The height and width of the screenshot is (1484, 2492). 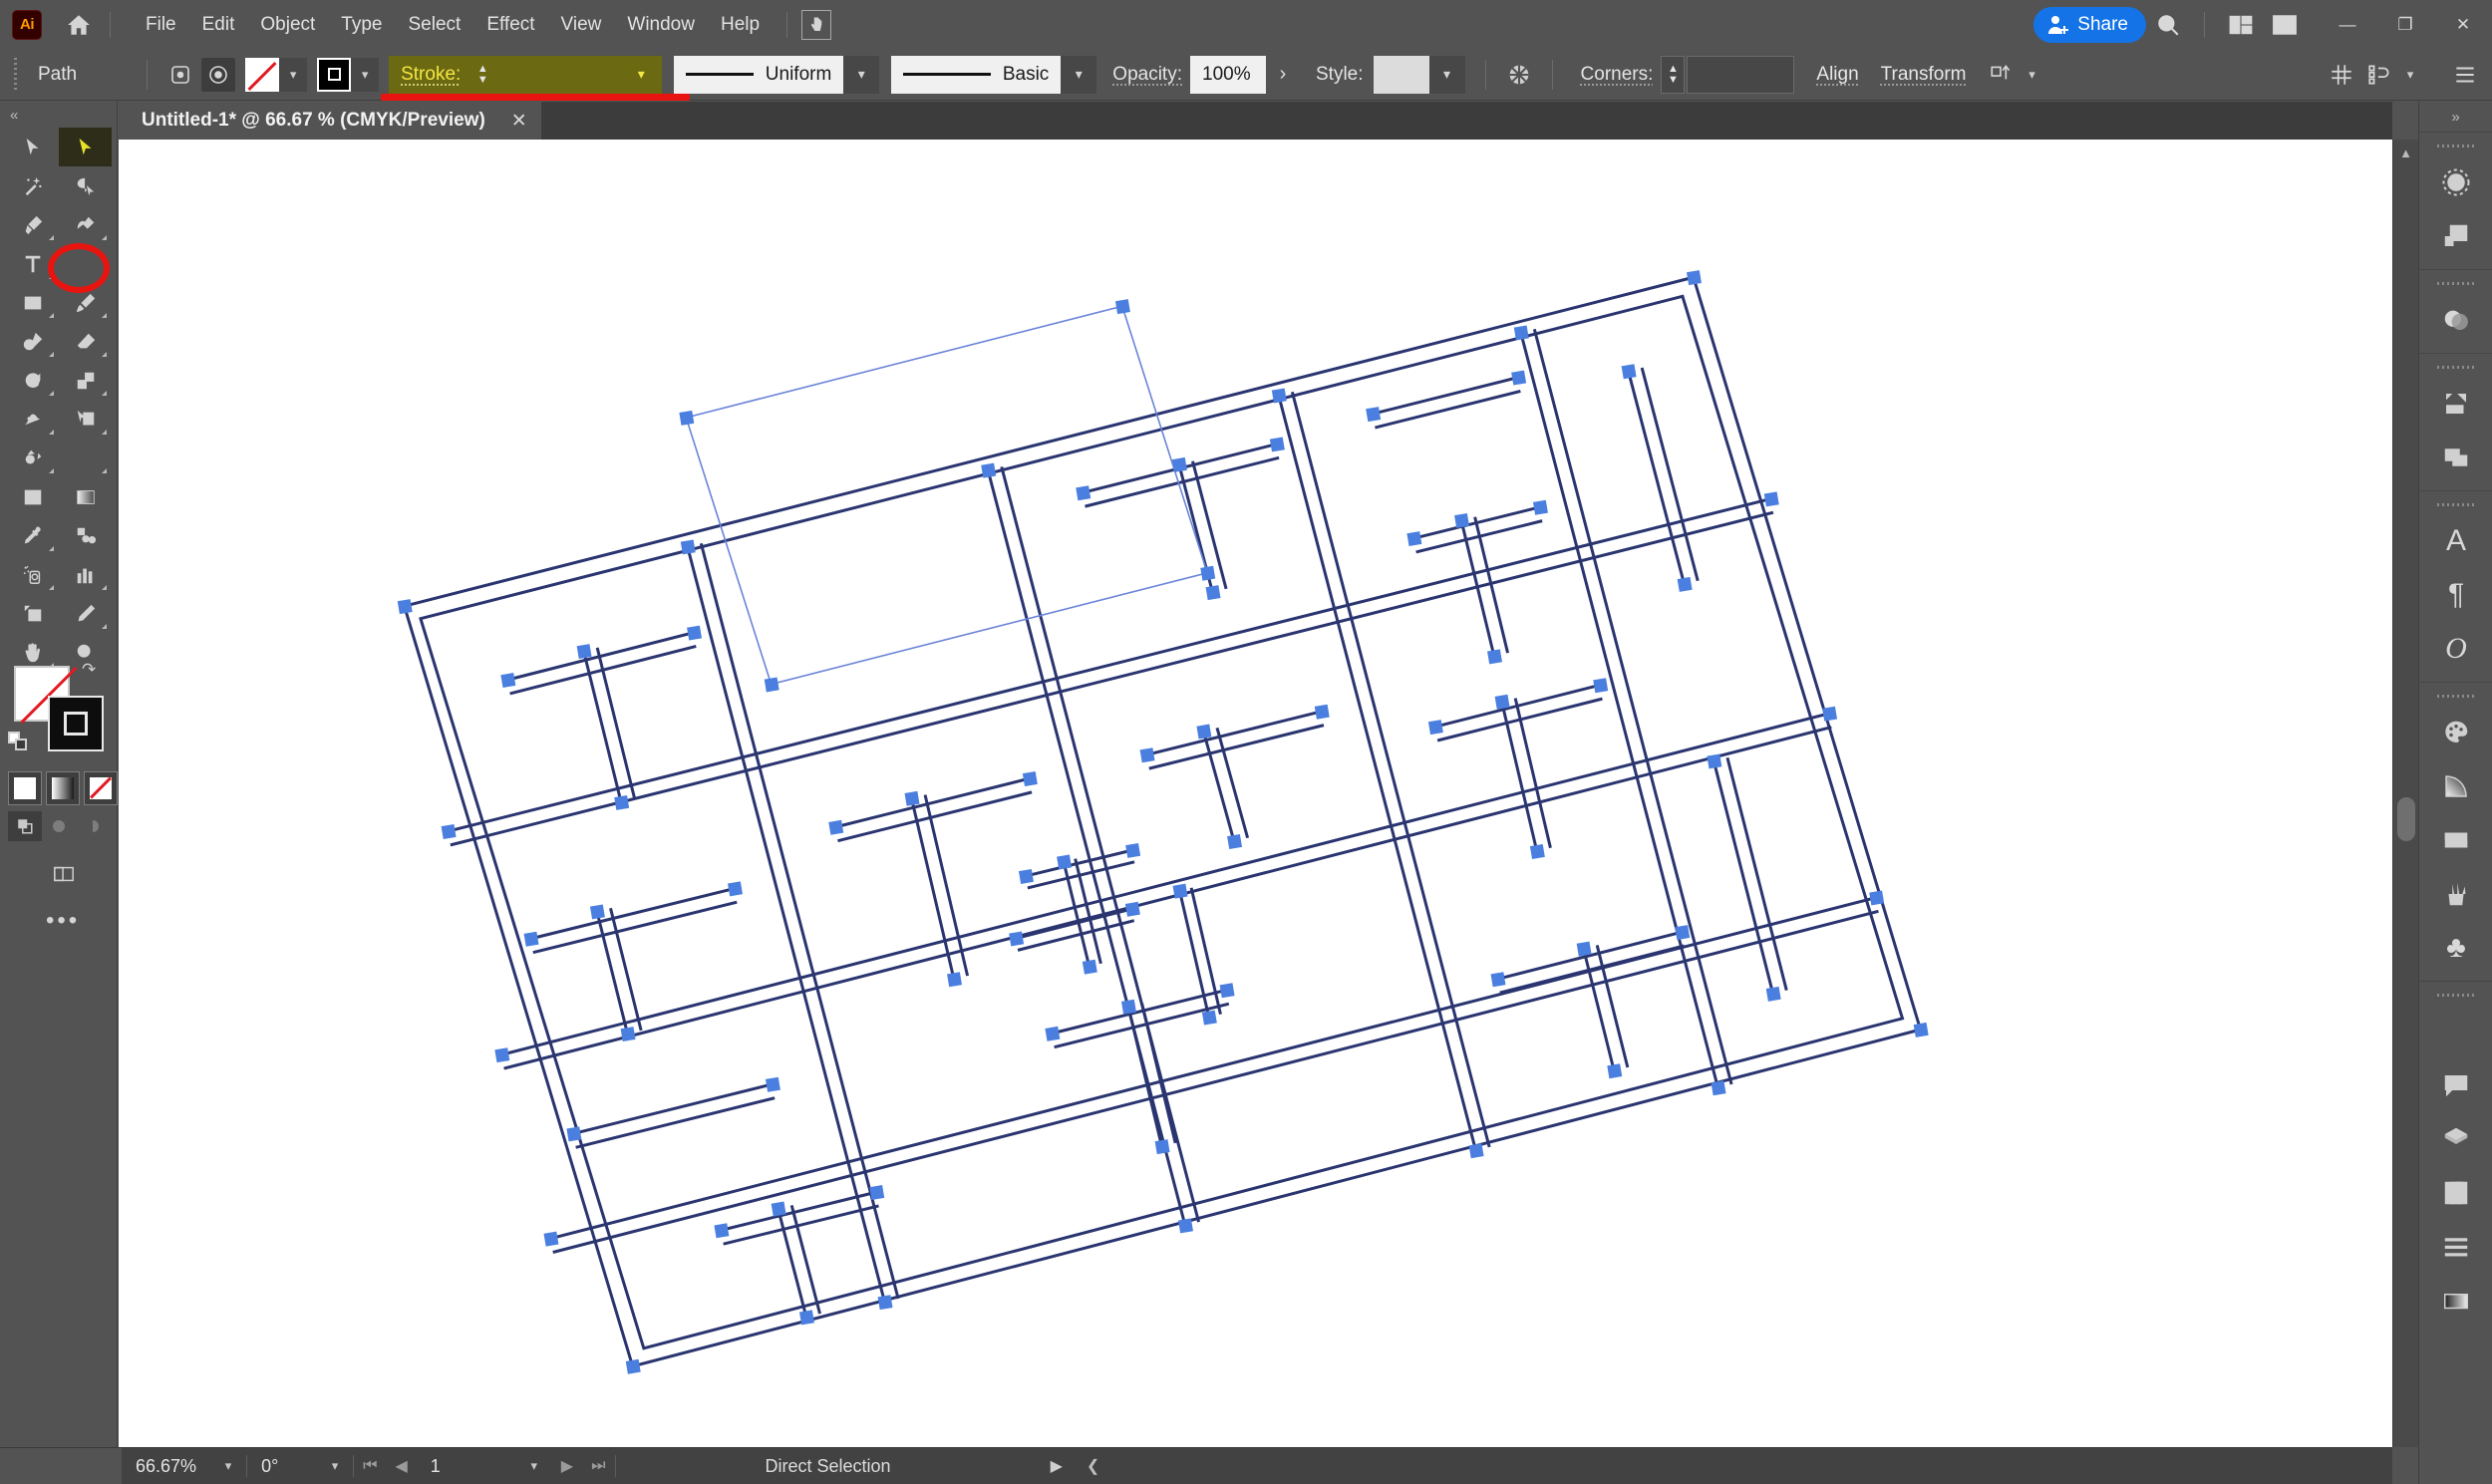 What do you see at coordinates (2455, 1301) in the screenshot?
I see `gradient-panel-icon` at bounding box center [2455, 1301].